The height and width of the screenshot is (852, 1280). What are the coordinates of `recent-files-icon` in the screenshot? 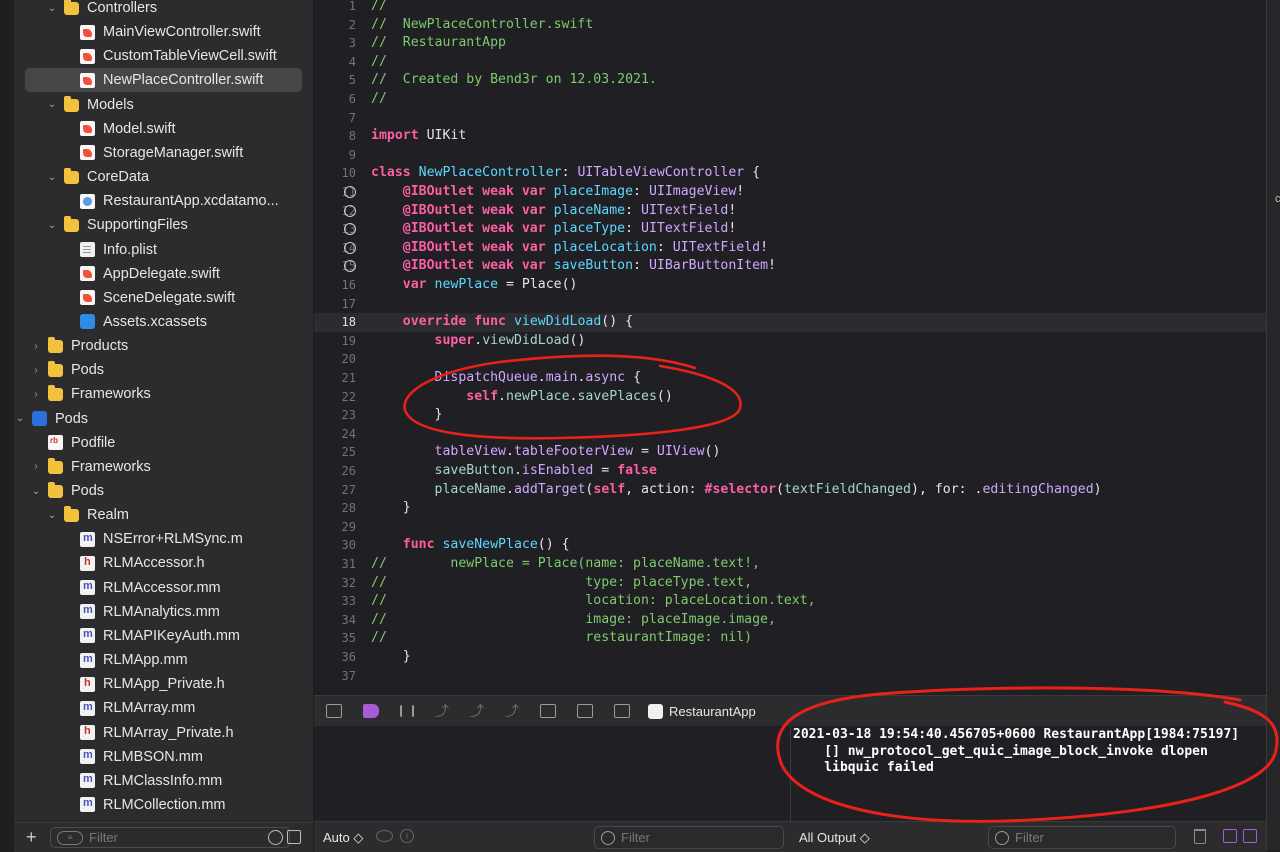 It's located at (275, 837).